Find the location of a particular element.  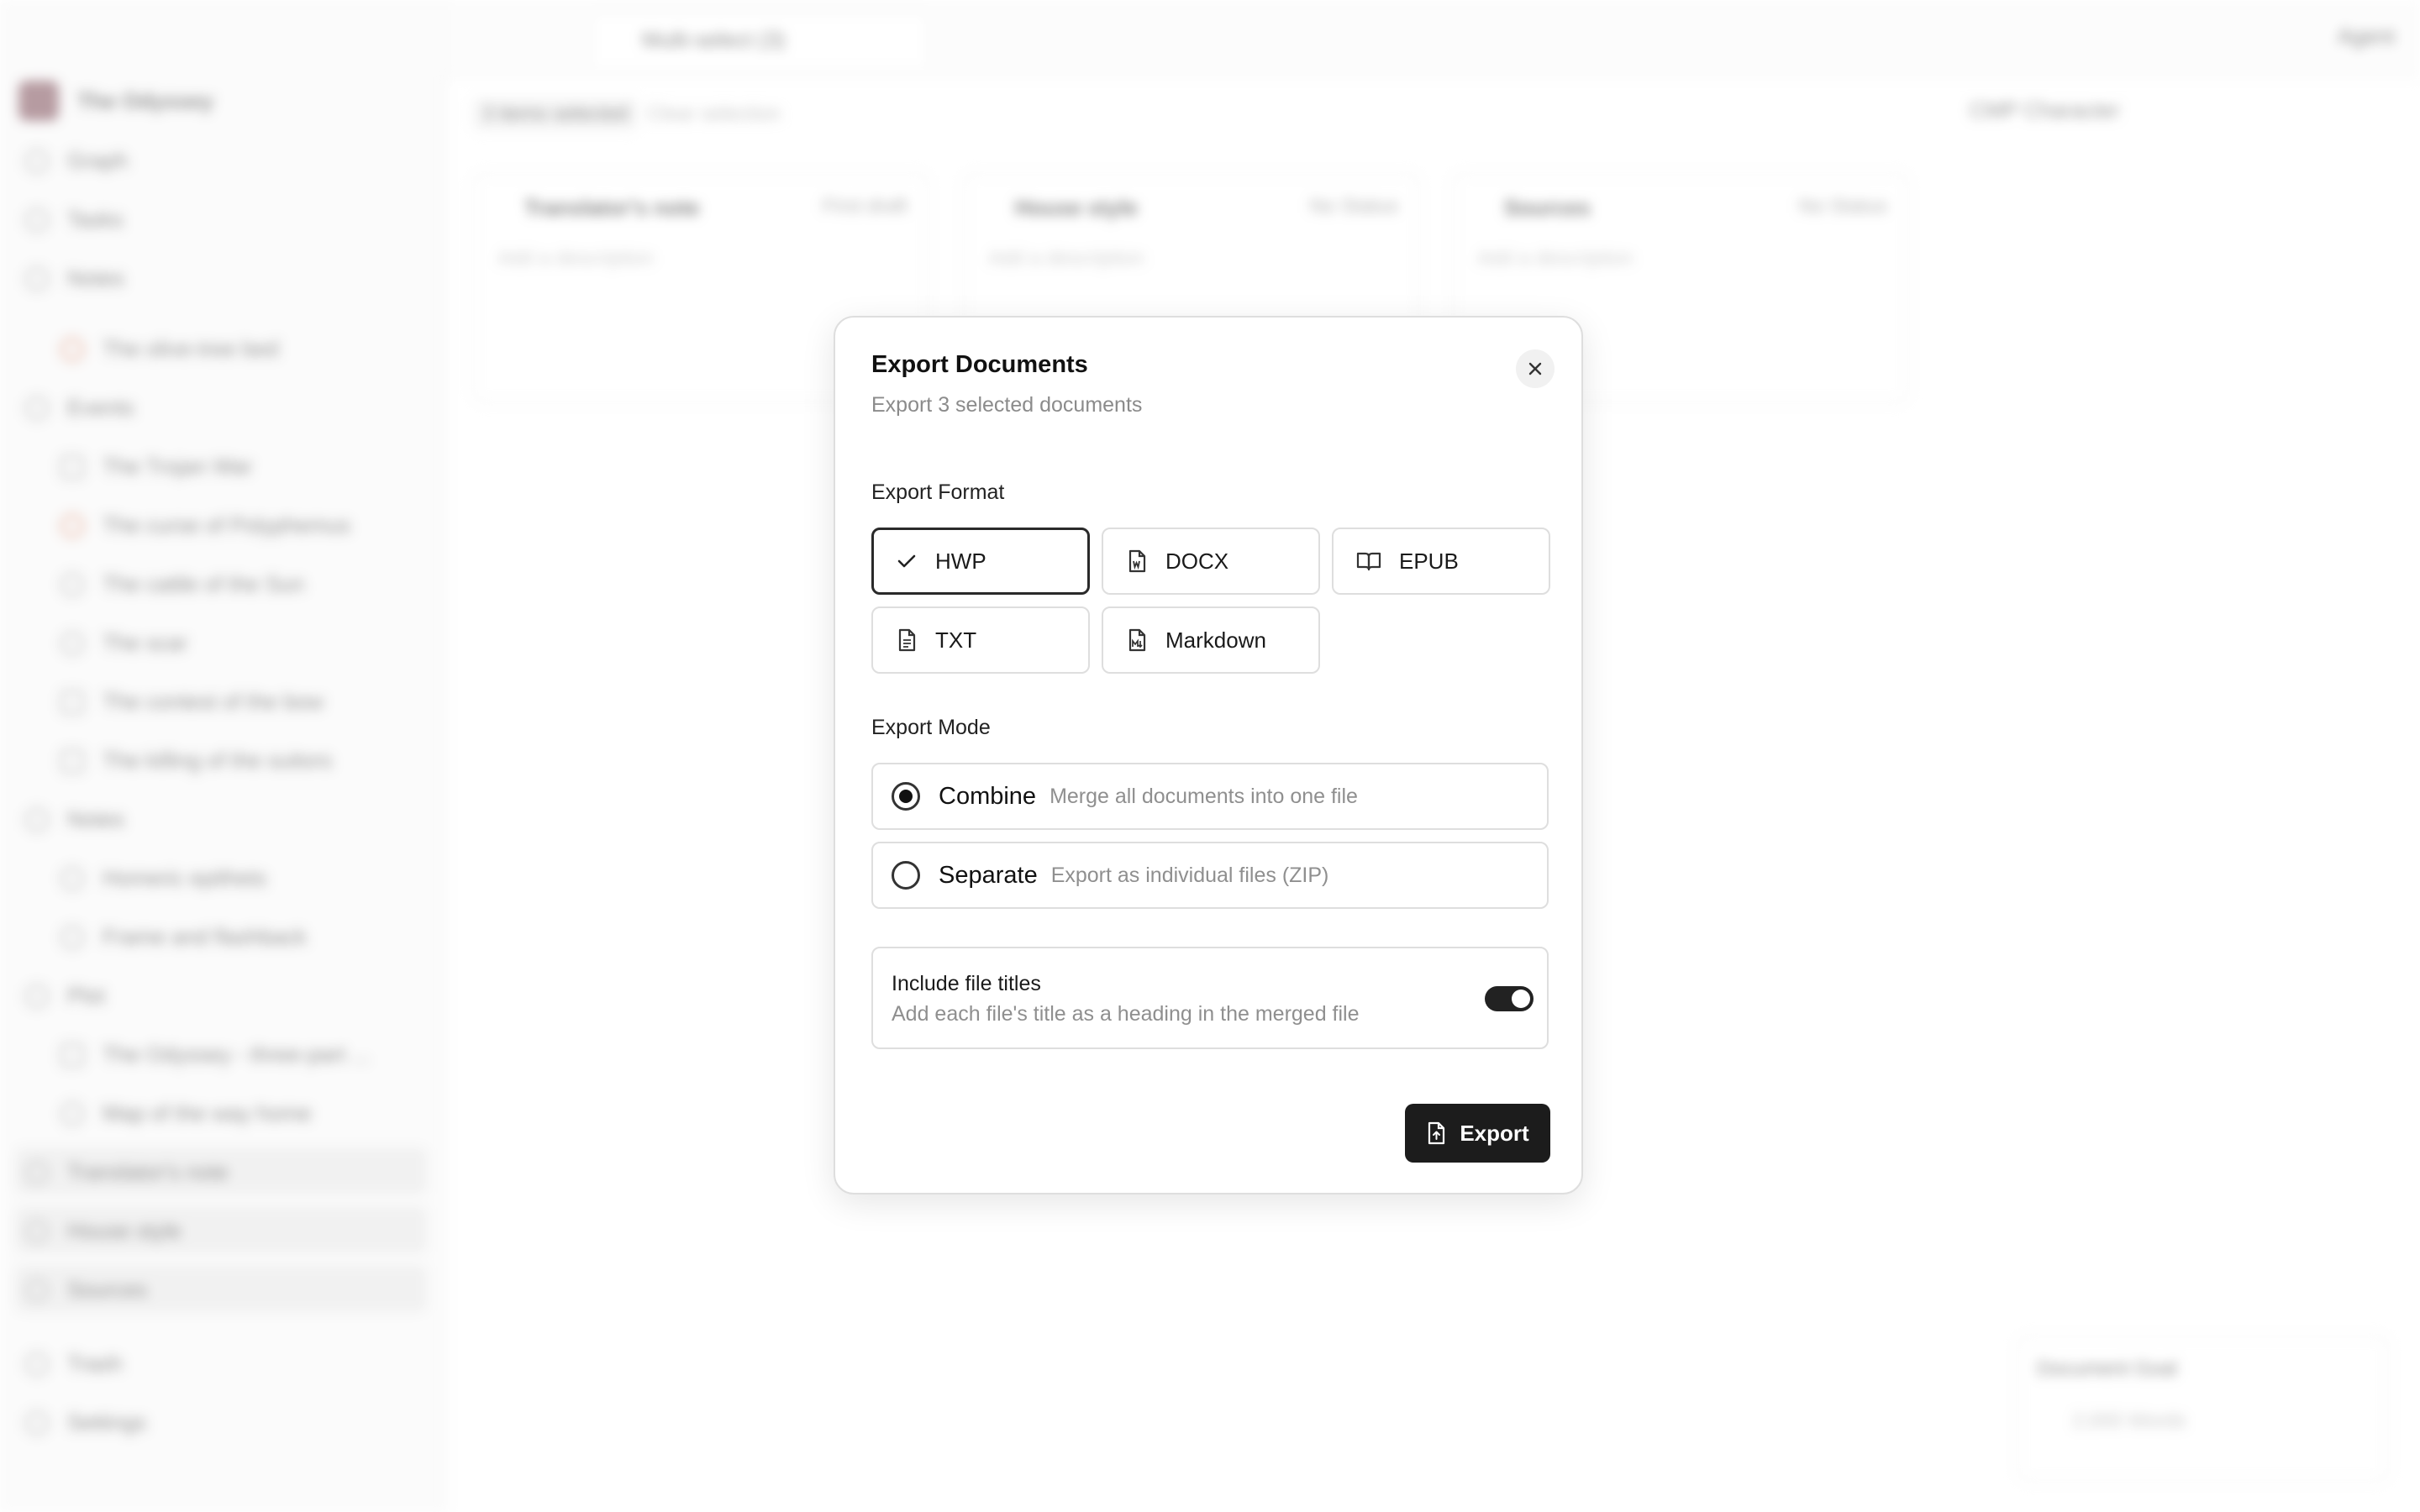

close-icon is located at coordinates (1535, 368).